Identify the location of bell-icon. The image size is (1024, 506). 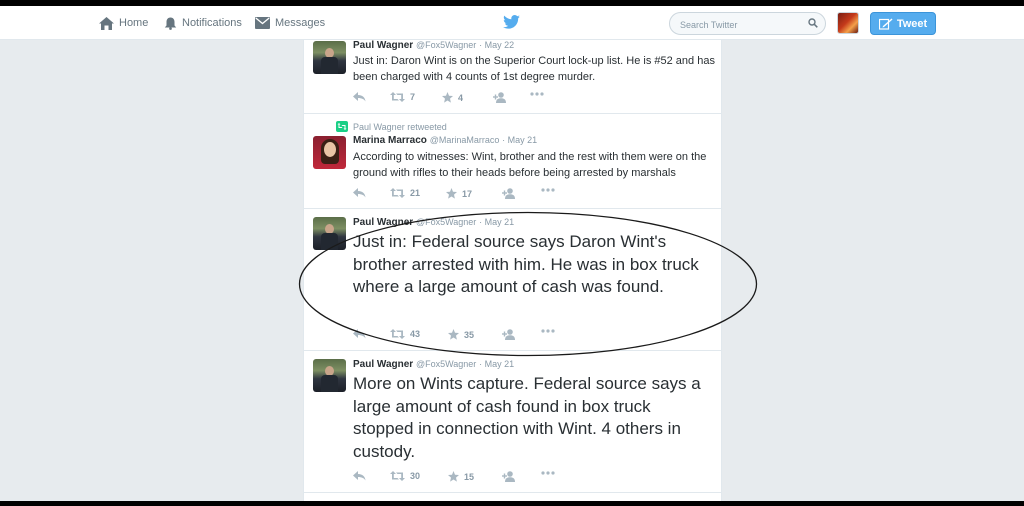
(170, 23).